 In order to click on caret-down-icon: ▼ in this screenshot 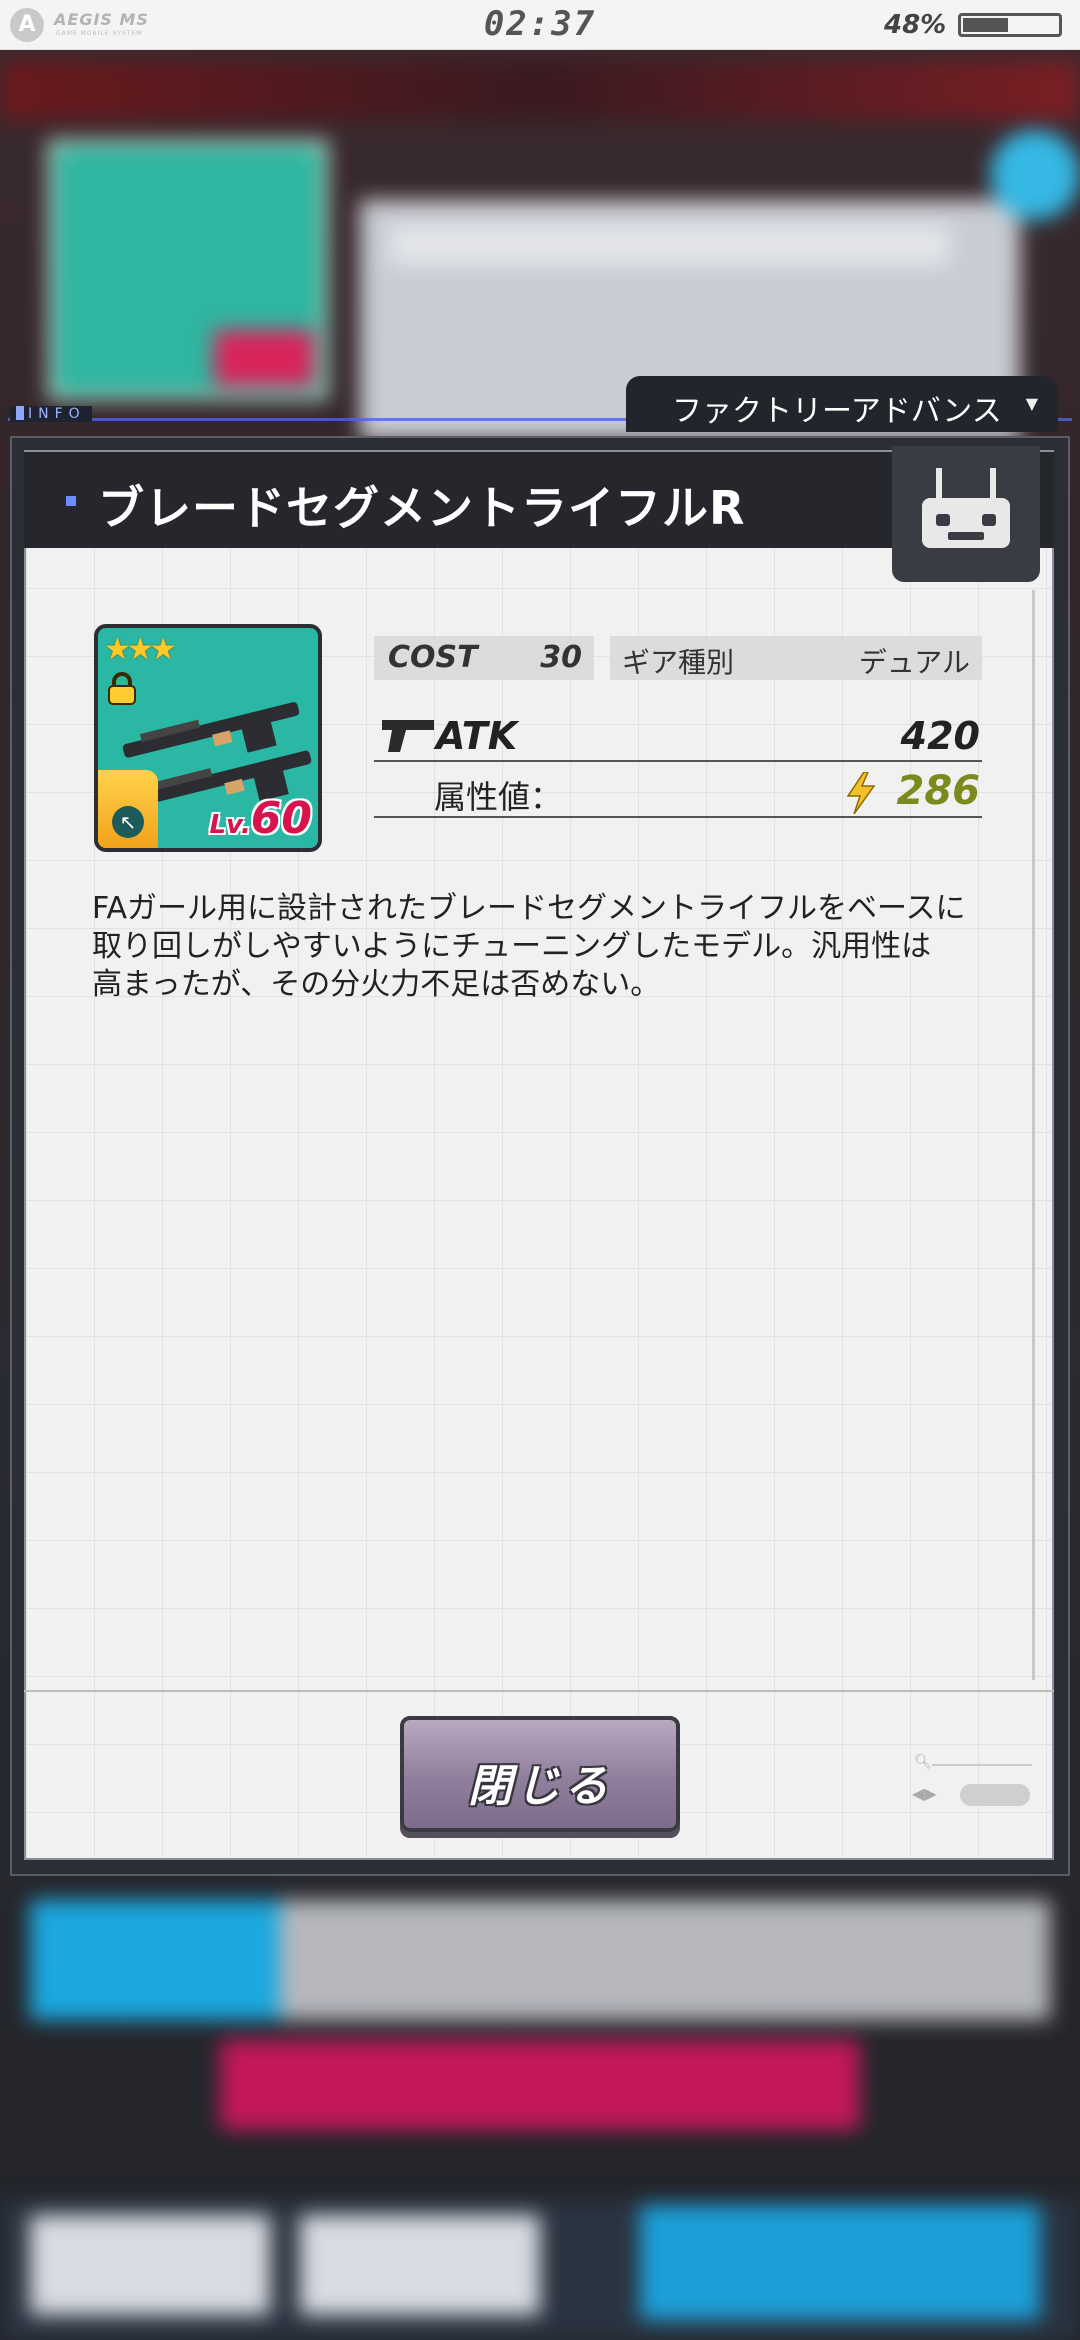, I will do `click(1031, 403)`.